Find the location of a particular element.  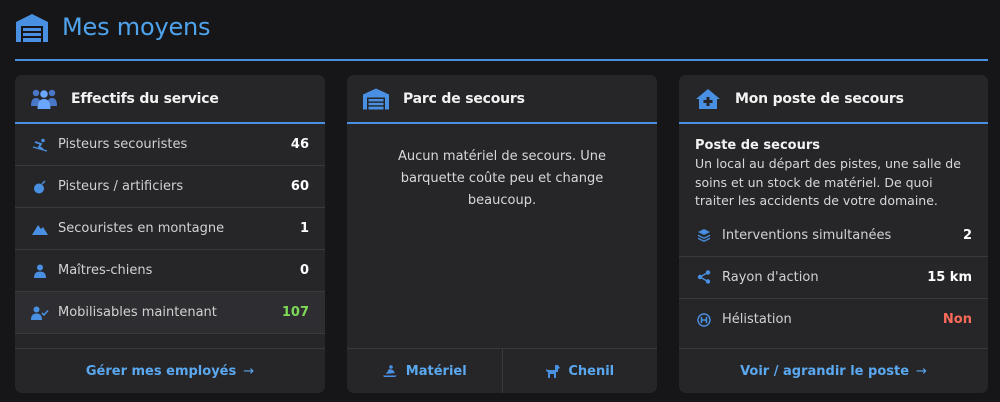

chenil-label: Chenil is located at coordinates (591, 371).